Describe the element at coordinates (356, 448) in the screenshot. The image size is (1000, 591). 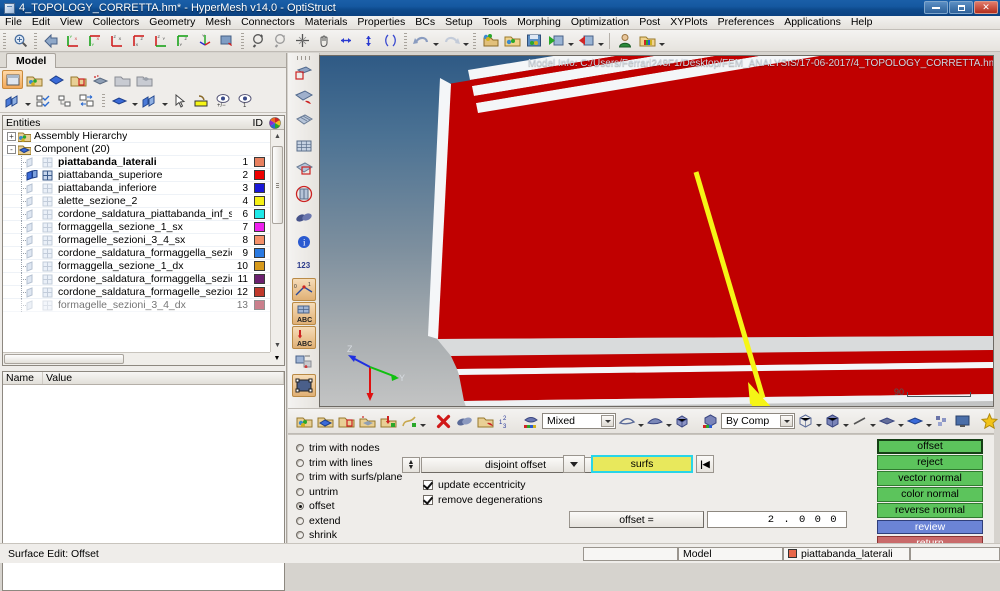
I see `radio-trim-with-nodes: trim with nodes` at that location.